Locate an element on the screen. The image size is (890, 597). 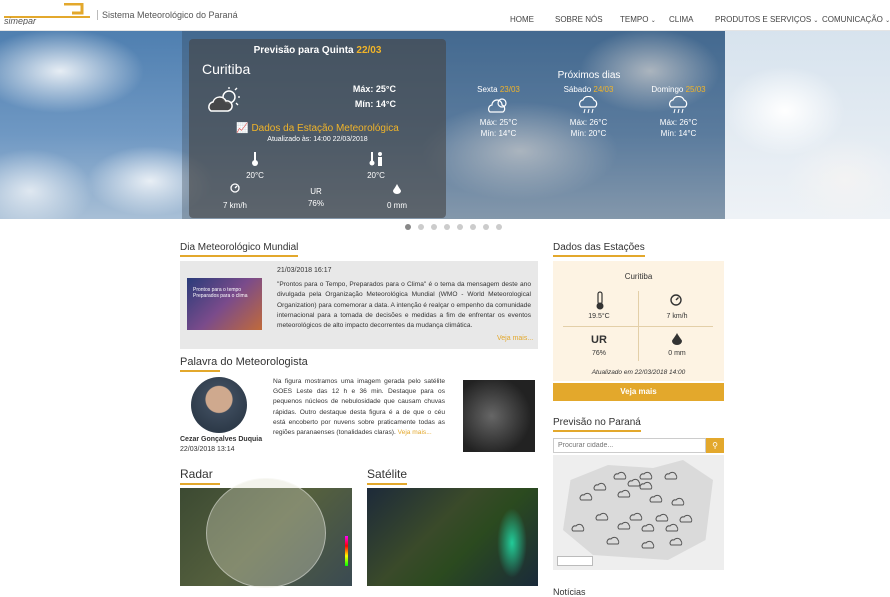
stations-title-text: Dados das Estações is located at coordinates (599, 247).